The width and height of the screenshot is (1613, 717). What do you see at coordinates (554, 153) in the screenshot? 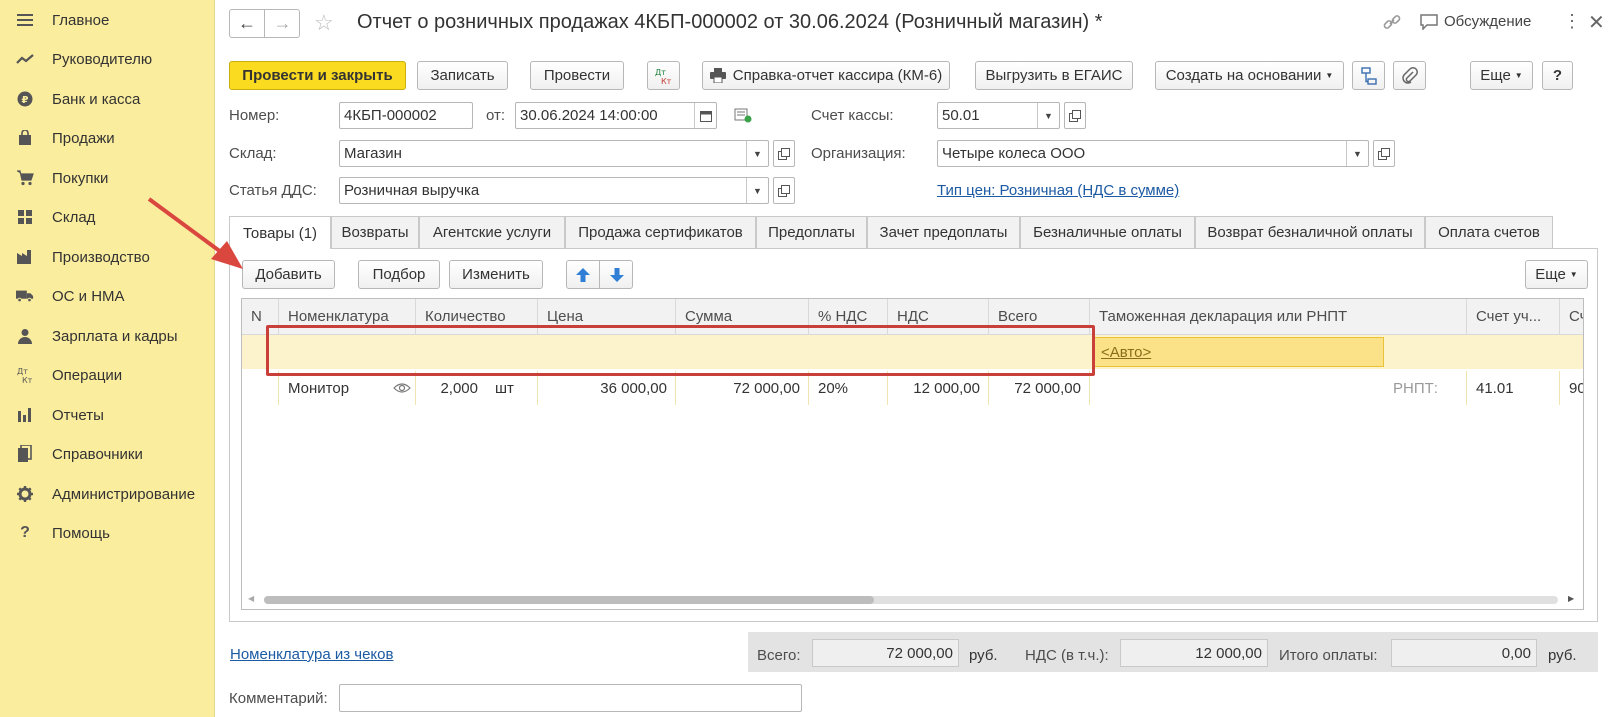
I see `warehouse-field: Магазин ▼` at bounding box center [554, 153].